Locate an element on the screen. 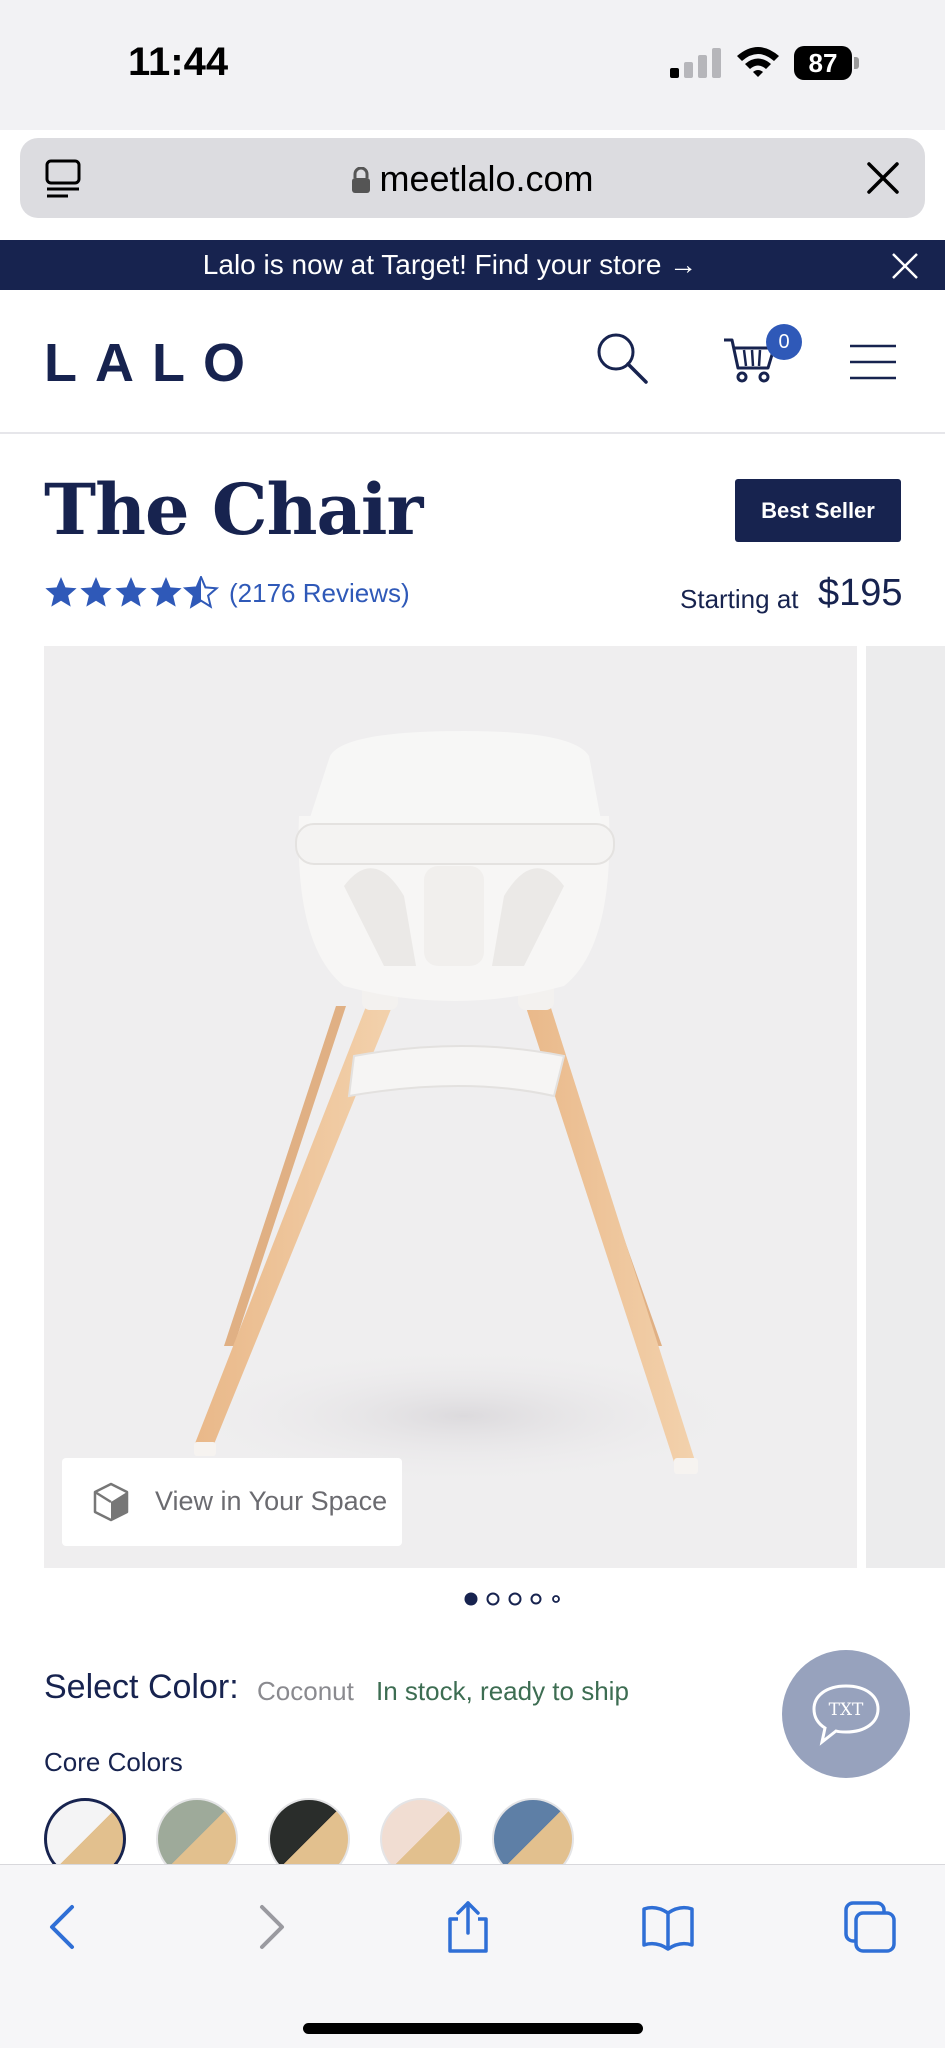 The width and height of the screenshot is (945, 2048). cart-count-badge: 0 is located at coordinates (784, 342).